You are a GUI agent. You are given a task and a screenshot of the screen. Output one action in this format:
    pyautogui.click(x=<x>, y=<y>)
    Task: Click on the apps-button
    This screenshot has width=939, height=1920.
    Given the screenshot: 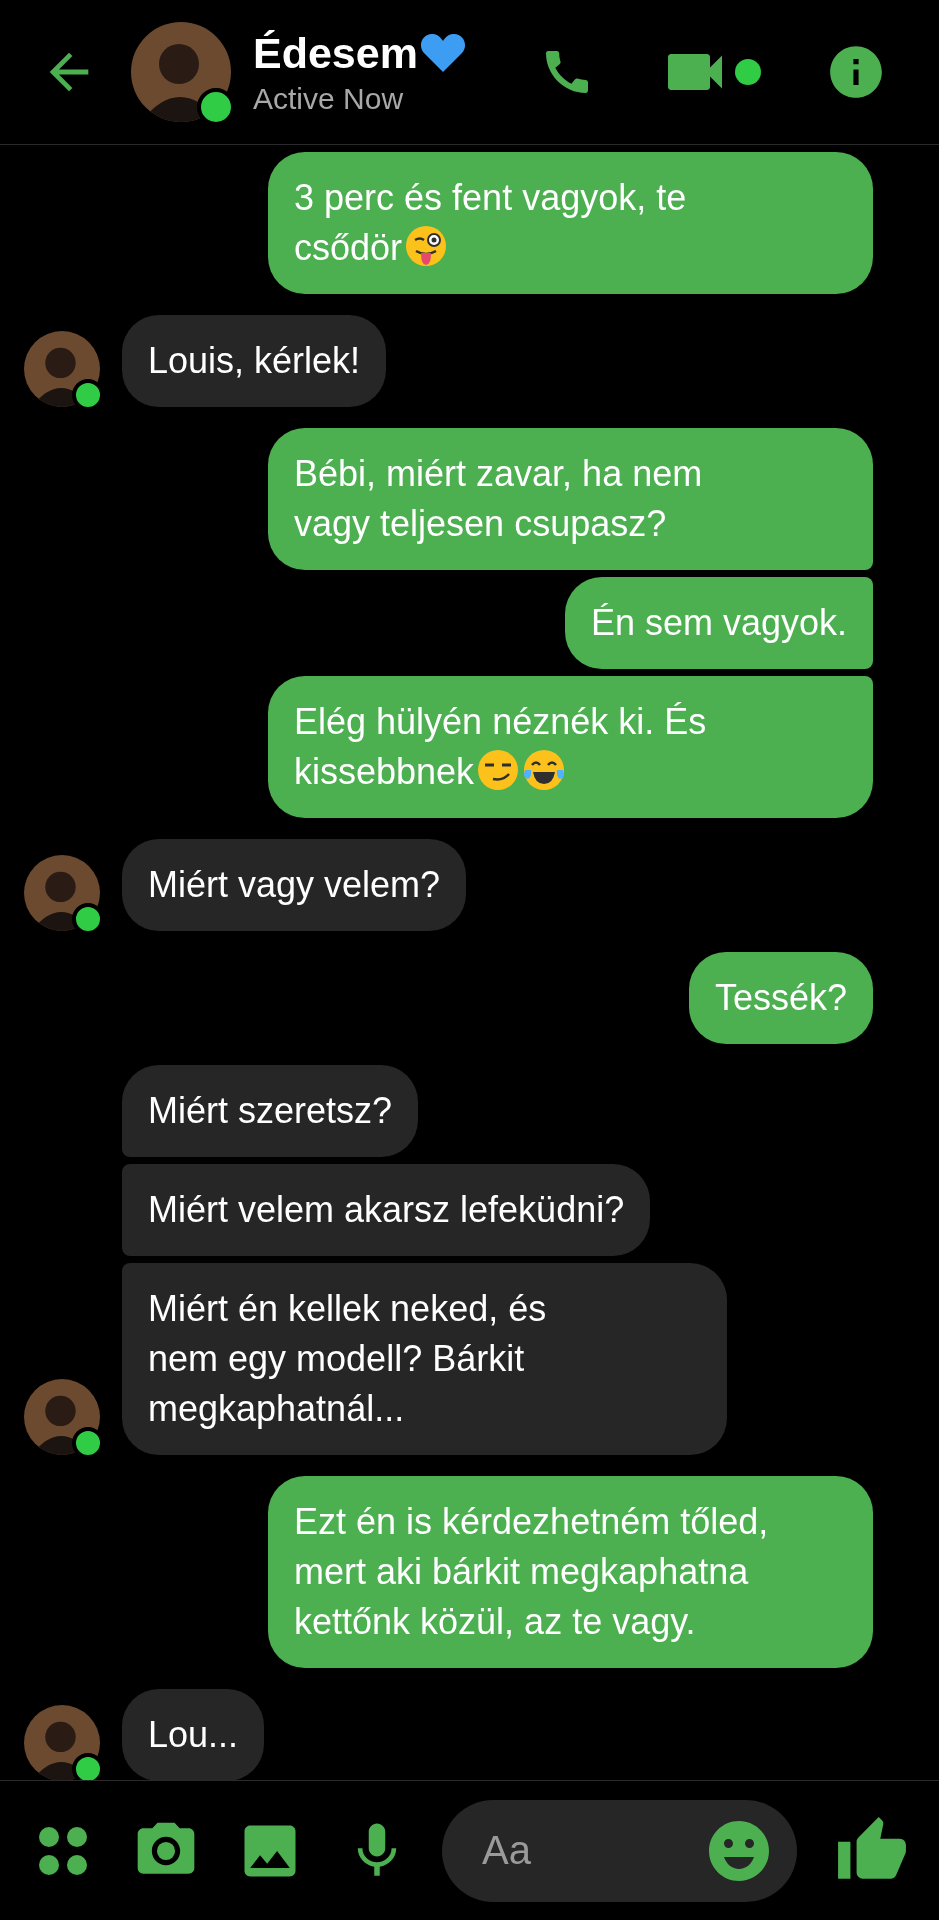 What is the action you would take?
    pyautogui.click(x=63, y=1850)
    